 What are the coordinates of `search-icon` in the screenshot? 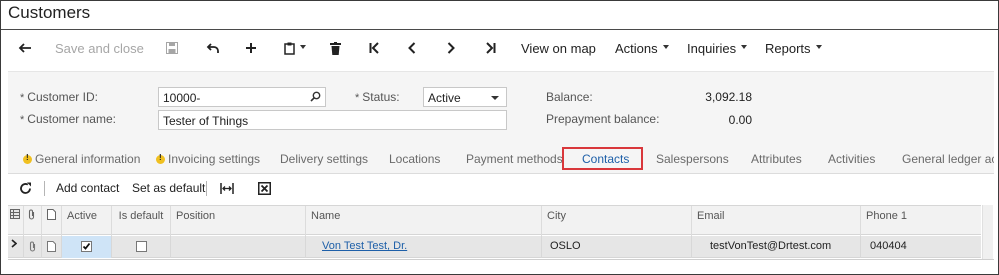 It's located at (315, 98).